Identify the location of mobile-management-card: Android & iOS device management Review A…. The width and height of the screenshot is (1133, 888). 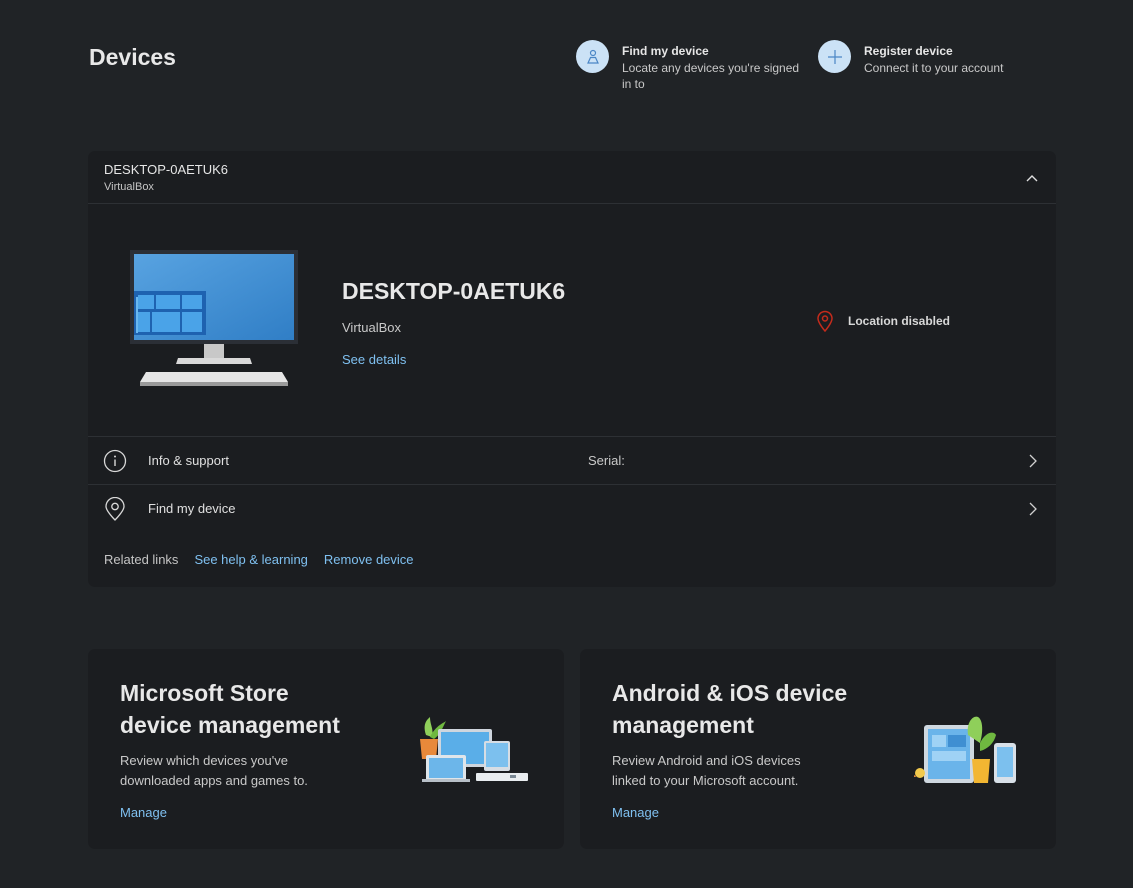
(818, 749).